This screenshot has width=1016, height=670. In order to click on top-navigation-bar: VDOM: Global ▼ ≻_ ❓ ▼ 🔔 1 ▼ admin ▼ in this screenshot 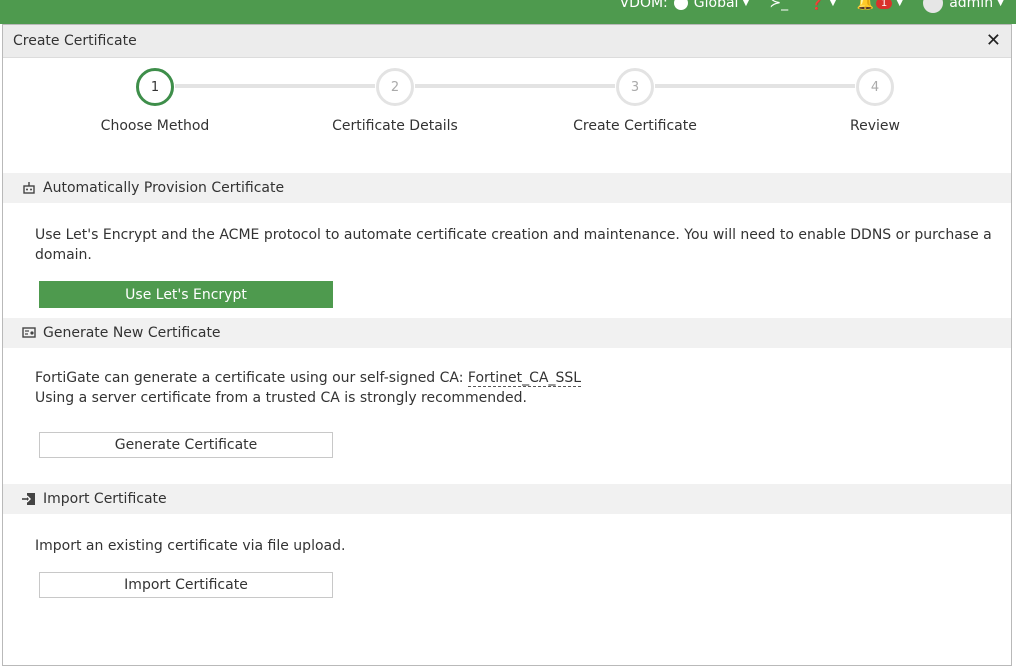, I will do `click(508, 12)`.